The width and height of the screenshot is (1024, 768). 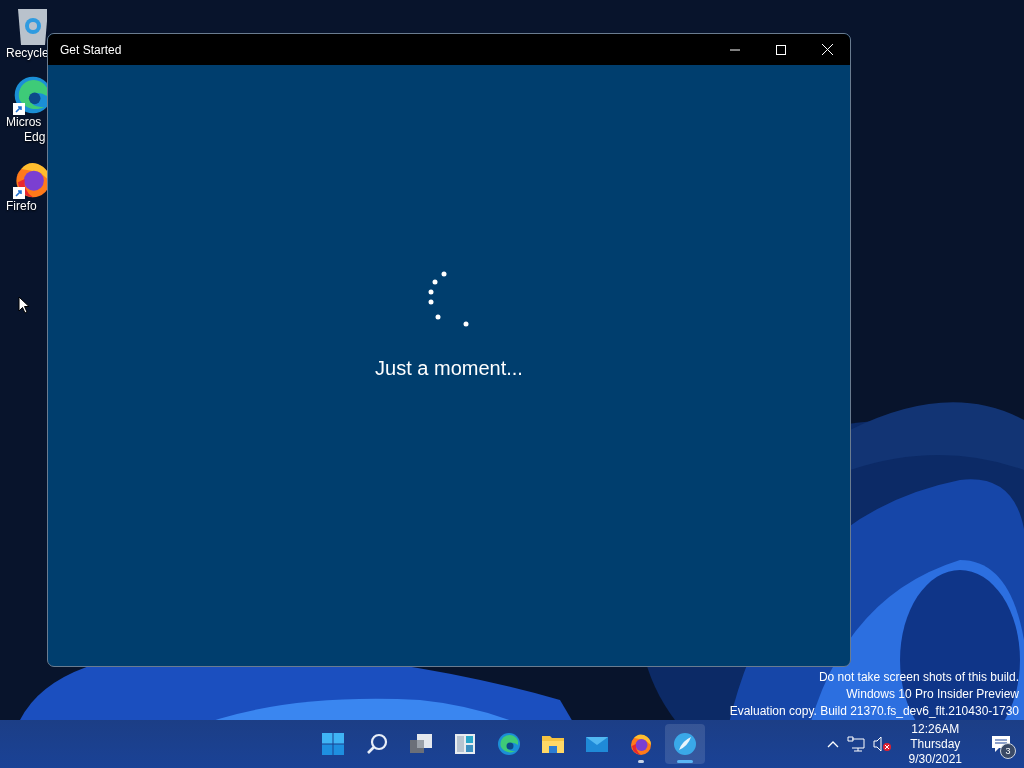 I want to click on close-icon, so click(x=827, y=49).